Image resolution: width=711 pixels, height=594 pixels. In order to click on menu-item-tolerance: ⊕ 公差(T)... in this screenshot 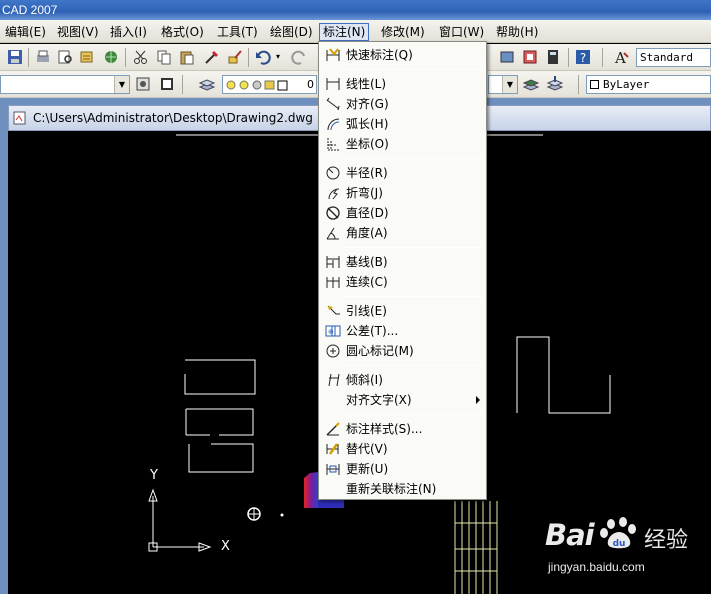, I will do `click(403, 331)`.